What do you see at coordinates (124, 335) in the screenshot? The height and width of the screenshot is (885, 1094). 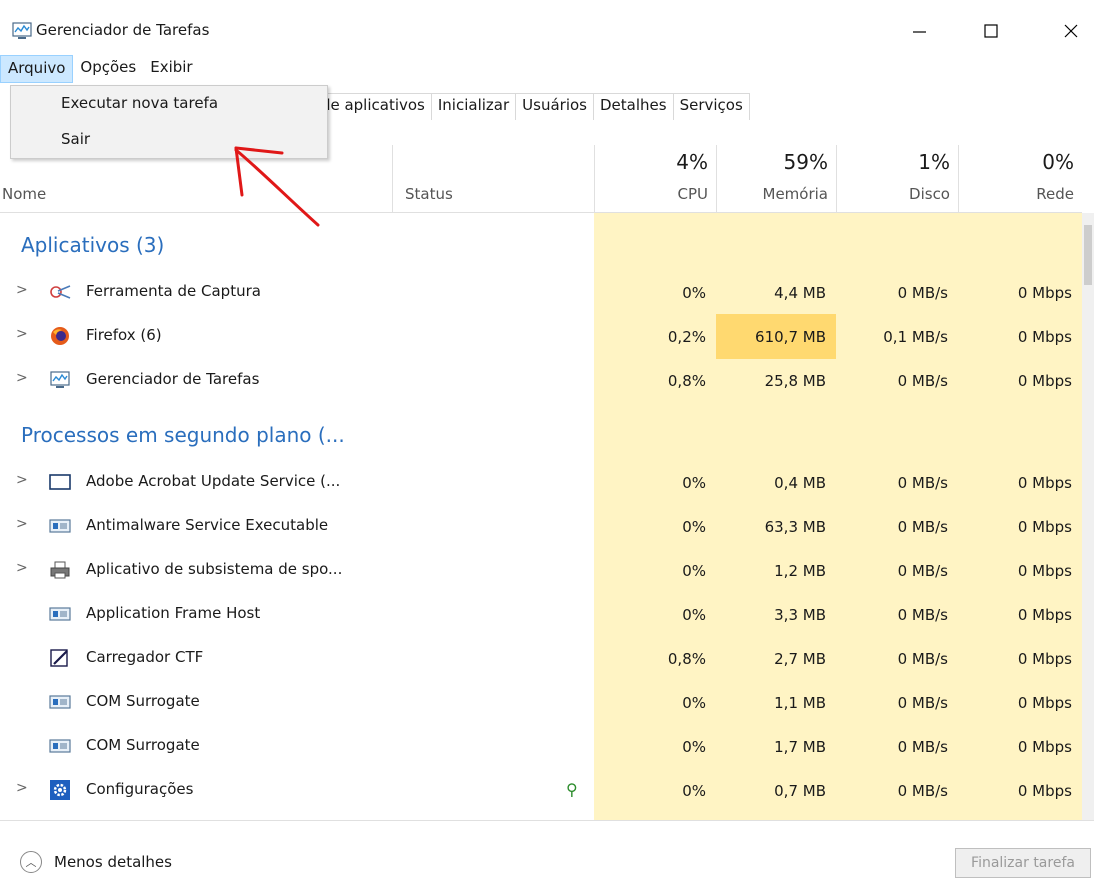 I see `process-name: Firefox (6)` at bounding box center [124, 335].